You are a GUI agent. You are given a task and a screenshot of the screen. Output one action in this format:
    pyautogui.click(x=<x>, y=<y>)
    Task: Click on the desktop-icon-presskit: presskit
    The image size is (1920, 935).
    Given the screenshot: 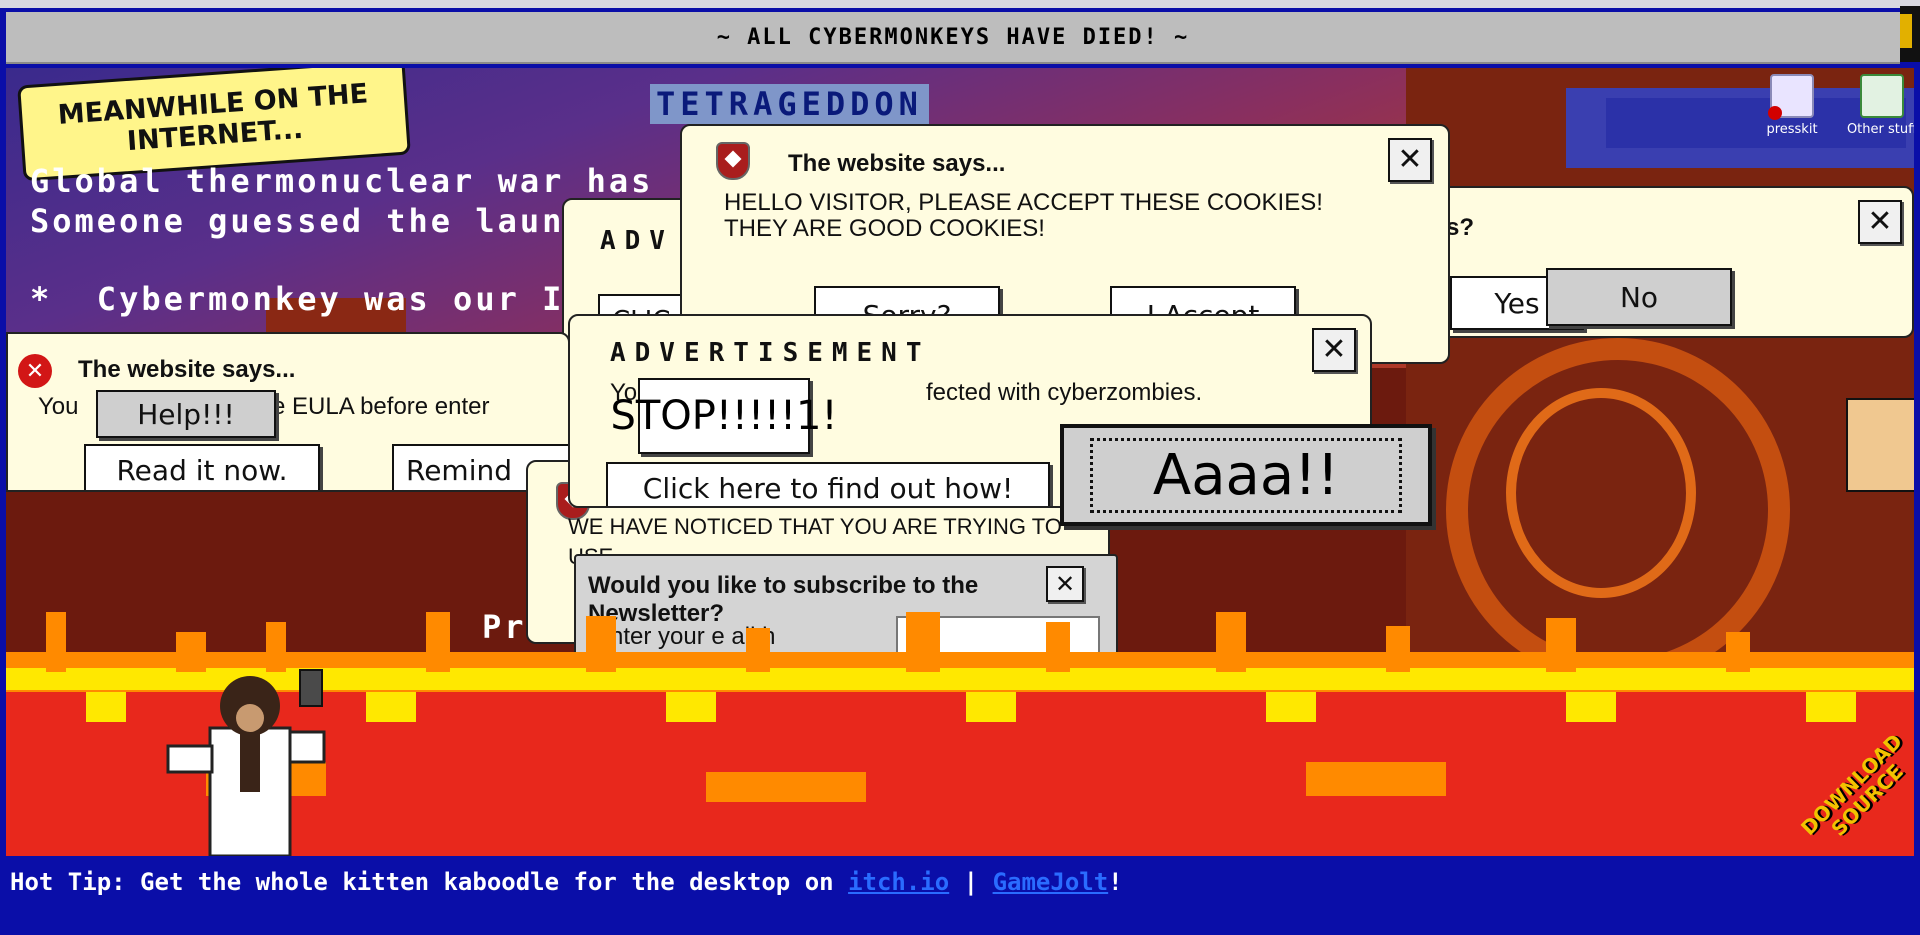 What is the action you would take?
    pyautogui.click(x=1792, y=105)
    